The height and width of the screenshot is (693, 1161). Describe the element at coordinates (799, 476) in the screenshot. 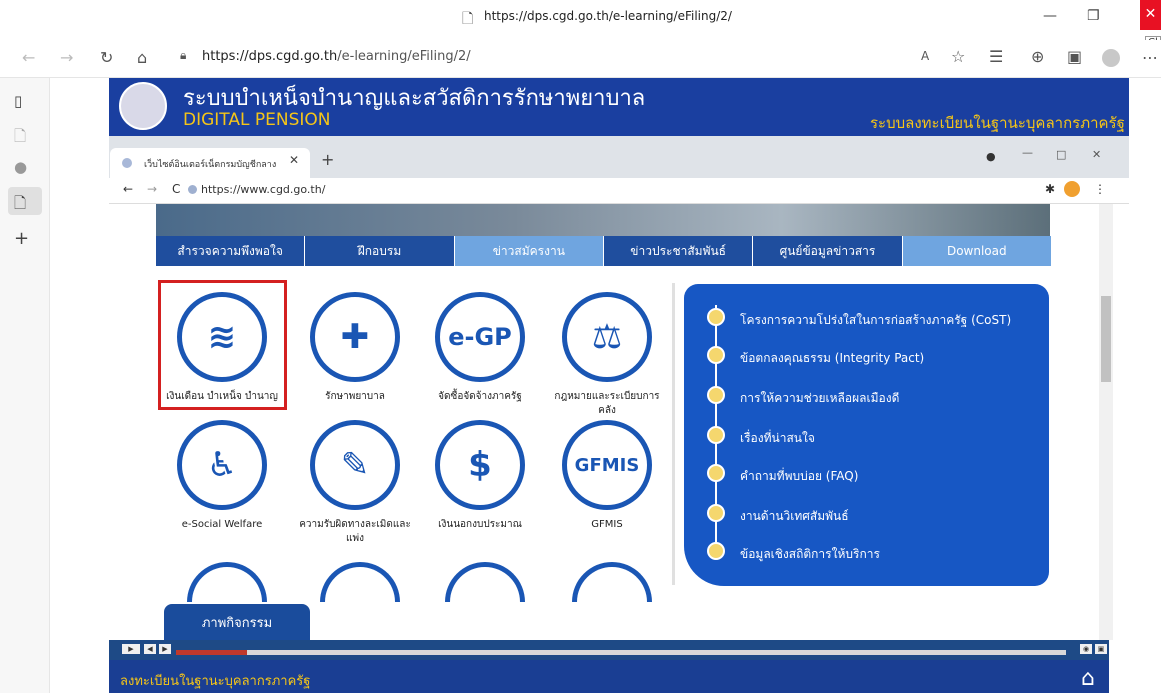

I see `link-faq: คำถามที่พบบ่อย (FAQ)` at that location.